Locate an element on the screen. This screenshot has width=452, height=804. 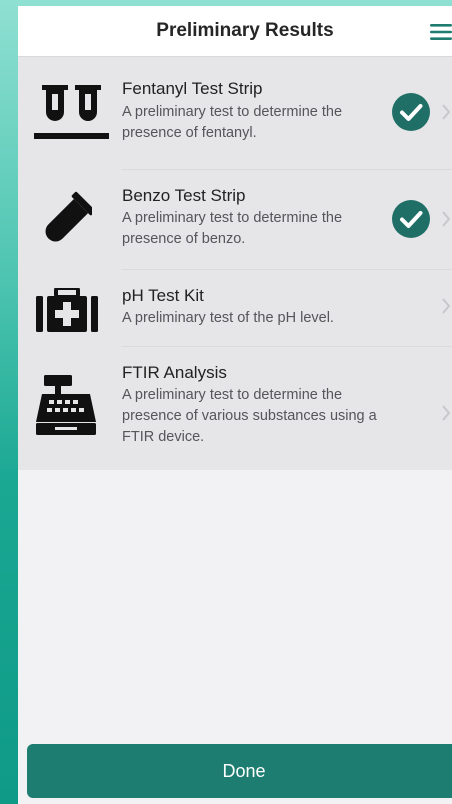
test-title: FTIR Analysis is located at coordinates (174, 372).